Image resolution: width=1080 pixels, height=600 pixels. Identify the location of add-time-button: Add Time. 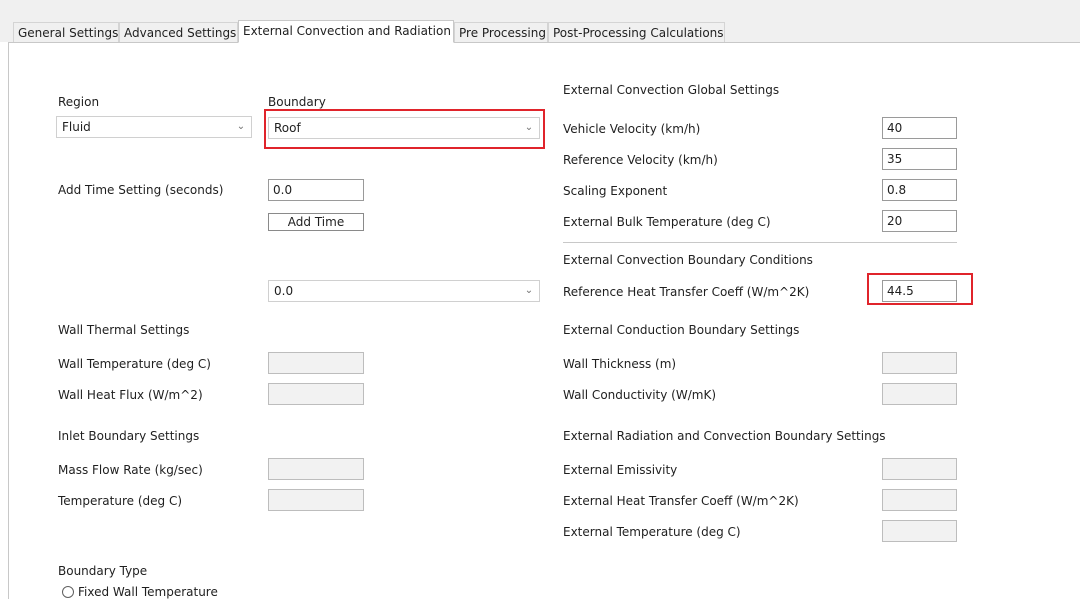
(316, 222).